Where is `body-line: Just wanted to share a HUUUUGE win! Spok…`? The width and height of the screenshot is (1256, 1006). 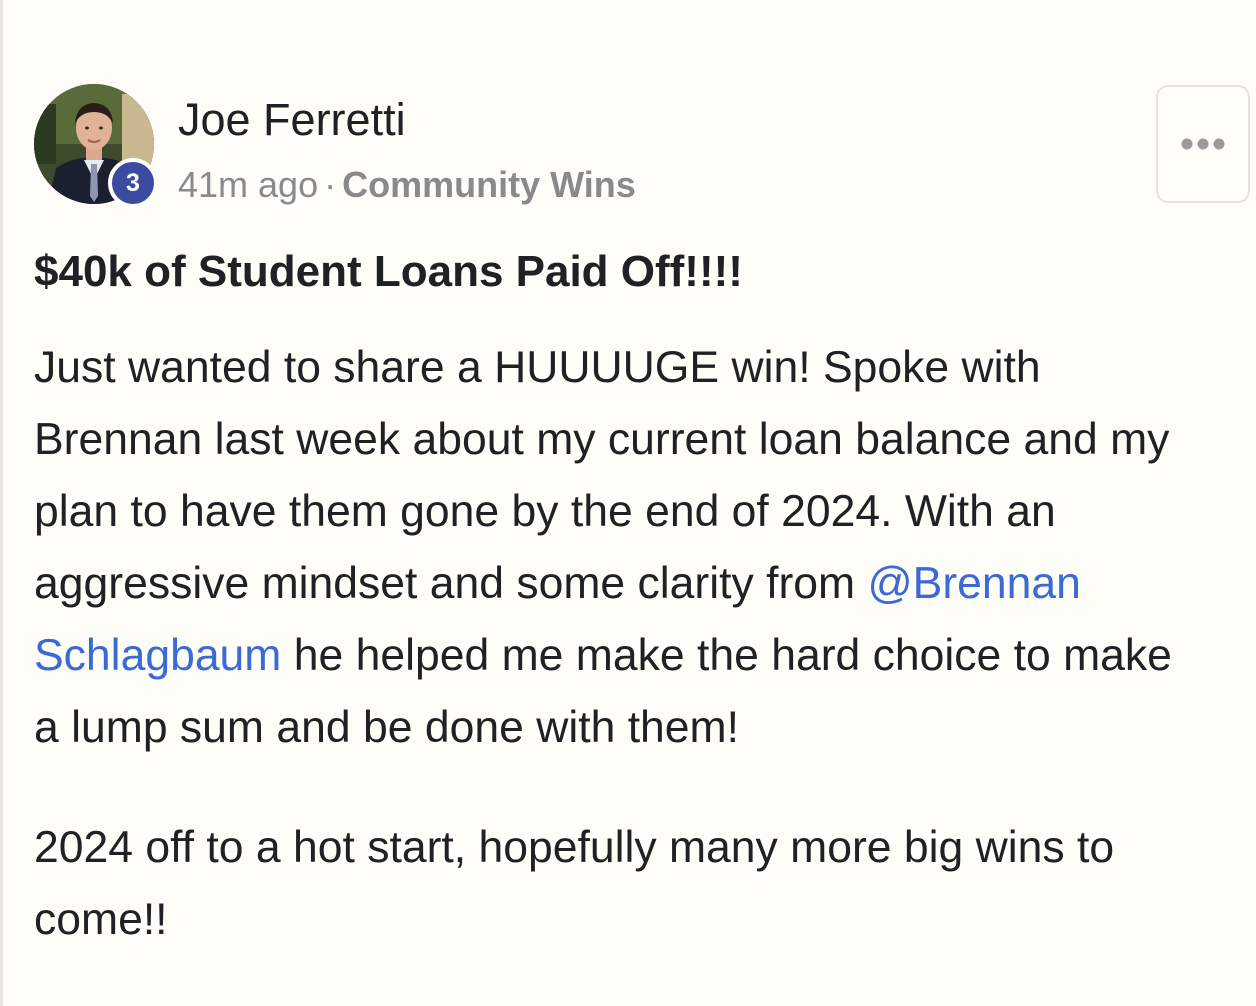
body-line: Just wanted to share a HUUUUGE win! Spok… is located at coordinates (537, 367).